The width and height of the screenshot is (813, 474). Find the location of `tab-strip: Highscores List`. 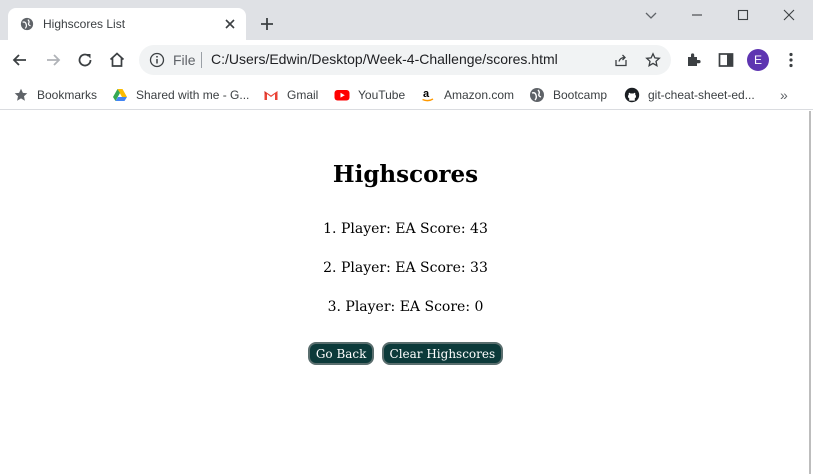

tab-strip: Highscores List is located at coordinates (406, 20).